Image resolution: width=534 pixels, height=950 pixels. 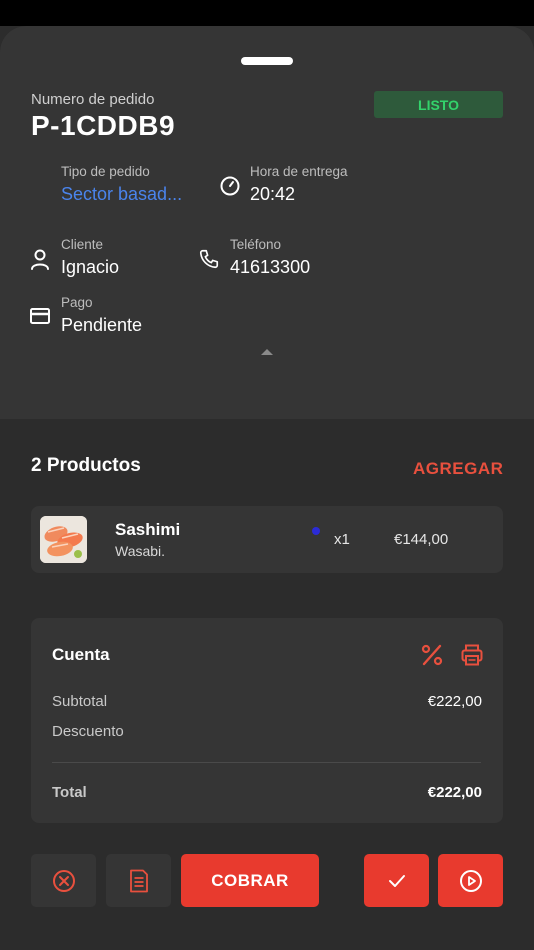 I want to click on product-color-dot, so click(x=316, y=531).